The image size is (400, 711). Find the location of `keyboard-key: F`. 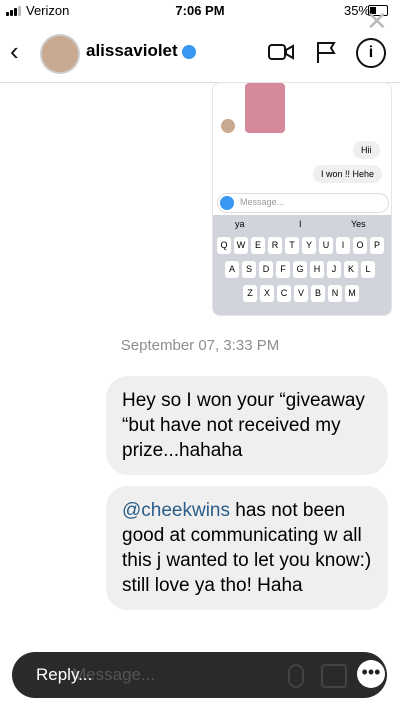

keyboard-key: F is located at coordinates (283, 269).